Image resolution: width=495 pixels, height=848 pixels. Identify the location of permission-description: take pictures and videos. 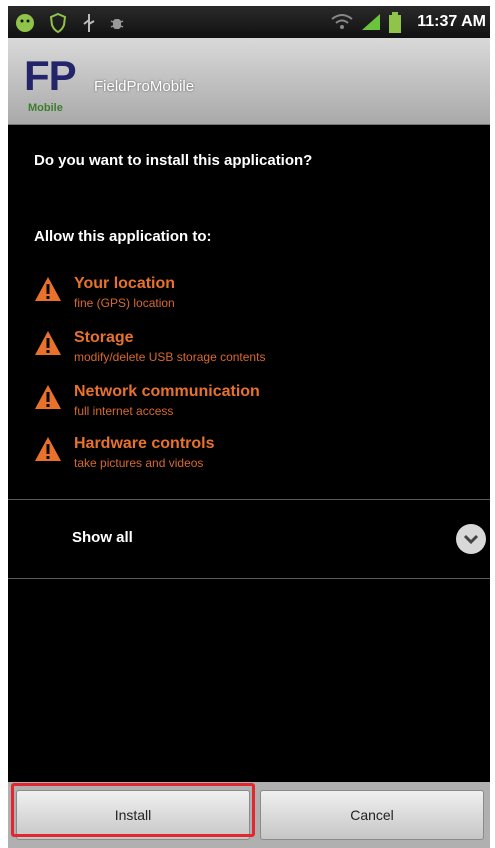
(139, 463).